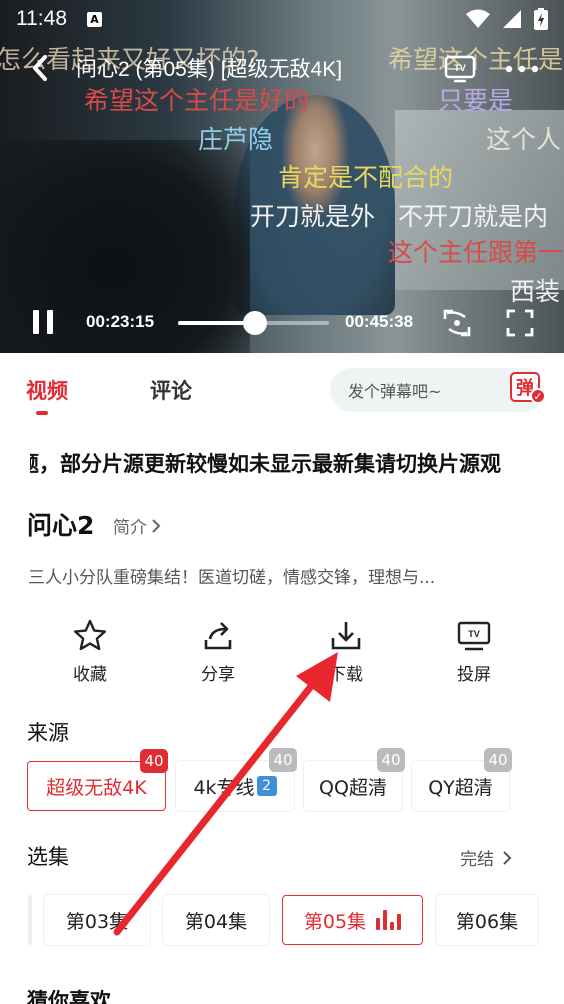 This screenshot has height=1004, width=564. I want to click on episode-list: 第03集 第04集 第05集 第06集, so click(282, 921).